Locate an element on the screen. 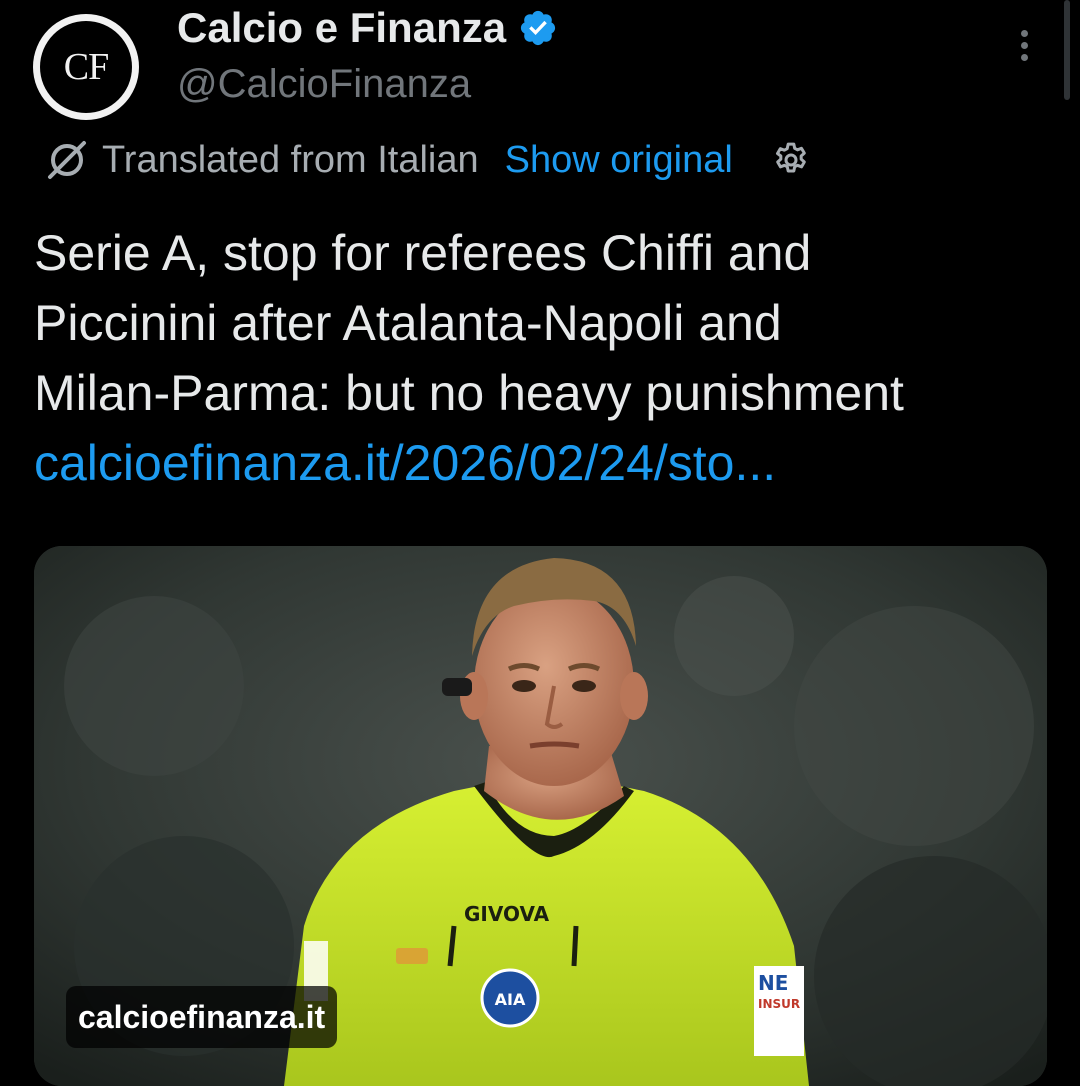 Image resolution: width=1080 pixels, height=1086 pixels. shirt-brand: GIVOVA is located at coordinates (507, 914).